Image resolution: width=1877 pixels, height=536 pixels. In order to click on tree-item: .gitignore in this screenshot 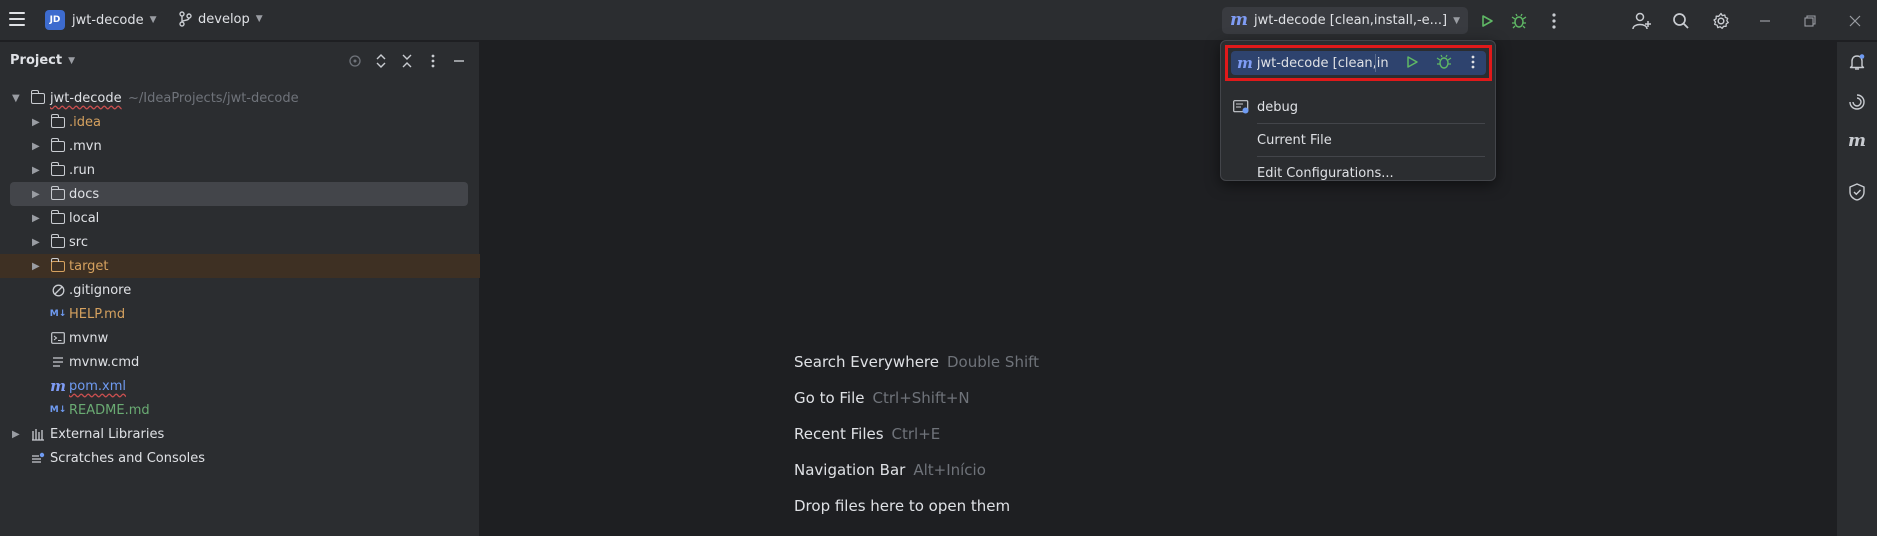, I will do `click(240, 290)`.